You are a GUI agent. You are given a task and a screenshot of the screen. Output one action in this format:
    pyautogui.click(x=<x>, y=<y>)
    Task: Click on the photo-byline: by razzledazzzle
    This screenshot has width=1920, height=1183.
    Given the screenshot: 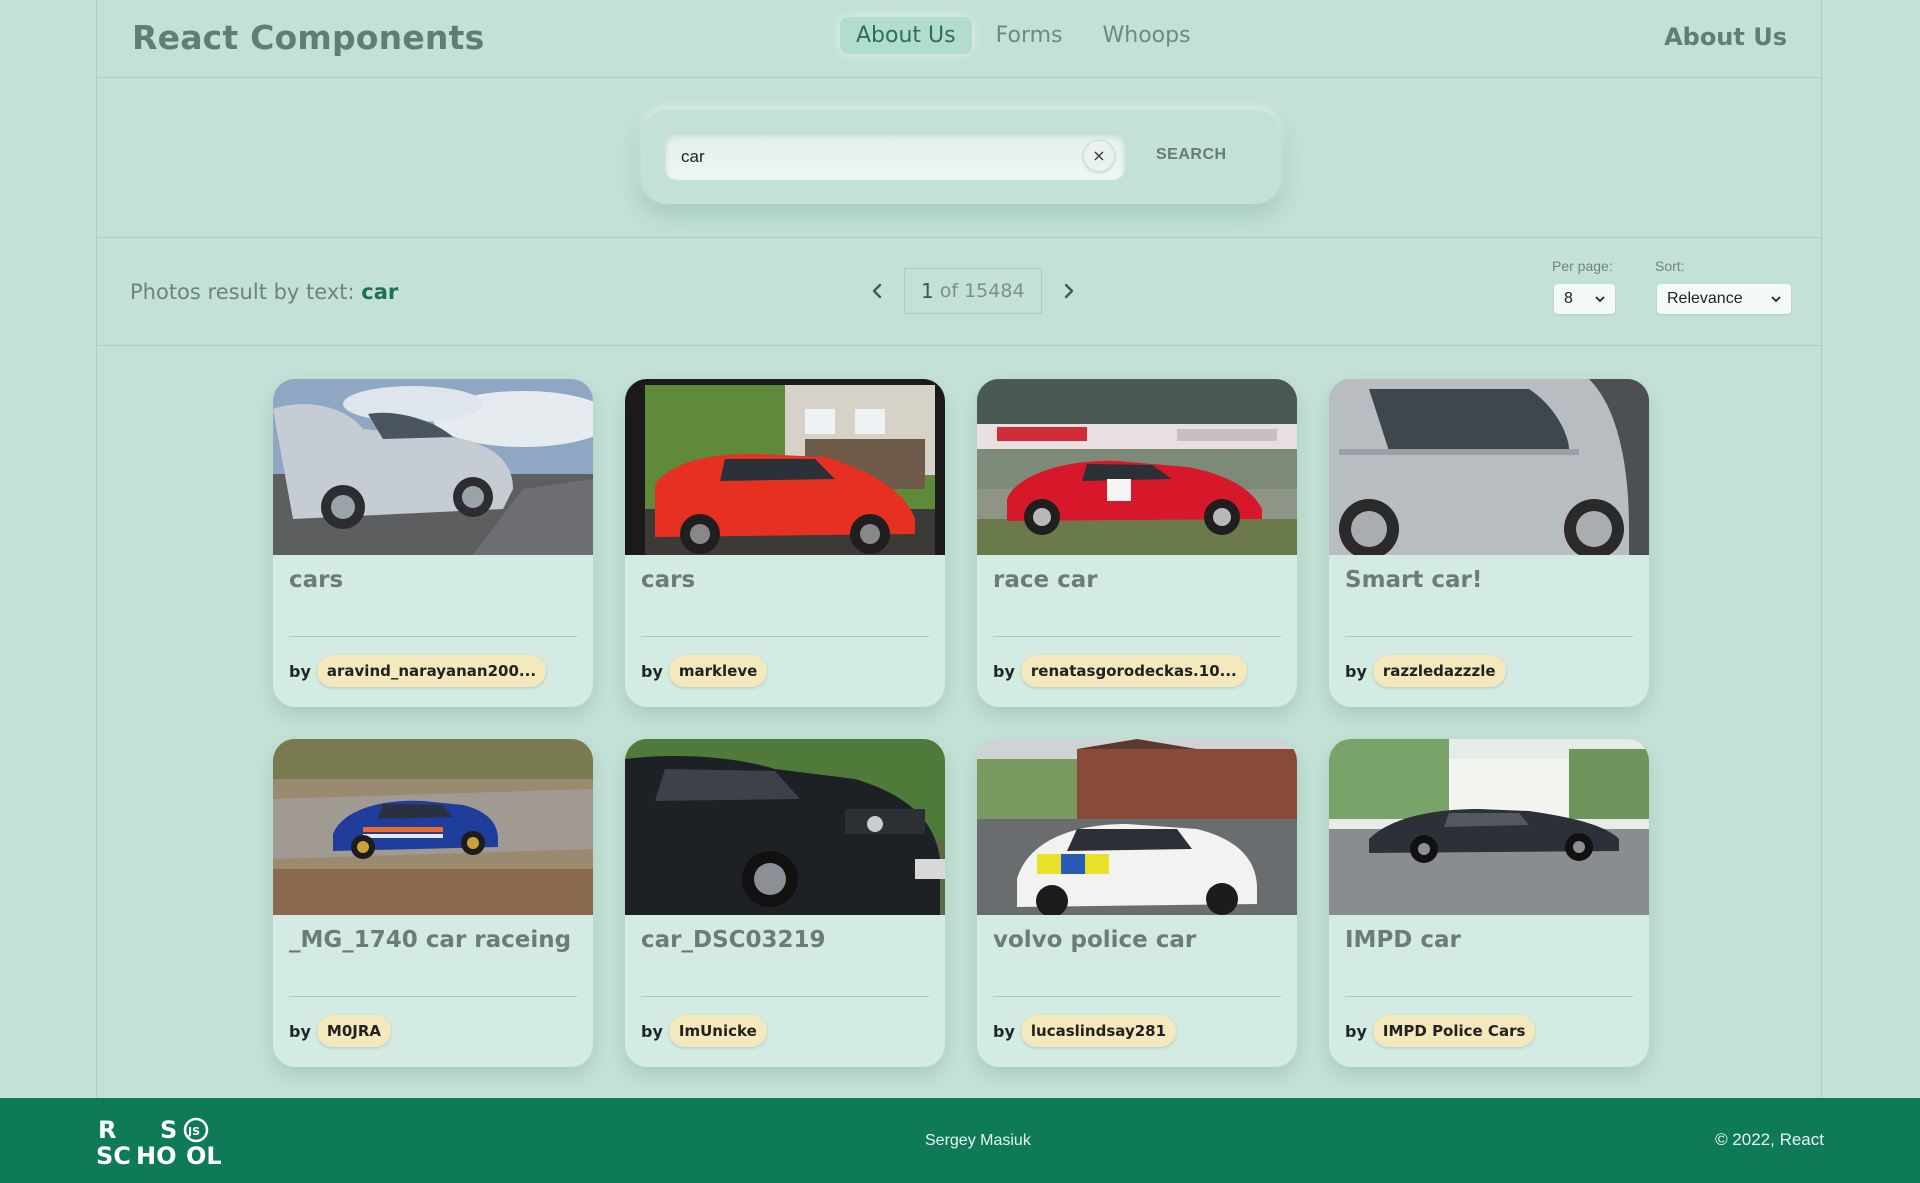 What is the action you would take?
    pyautogui.click(x=1425, y=671)
    